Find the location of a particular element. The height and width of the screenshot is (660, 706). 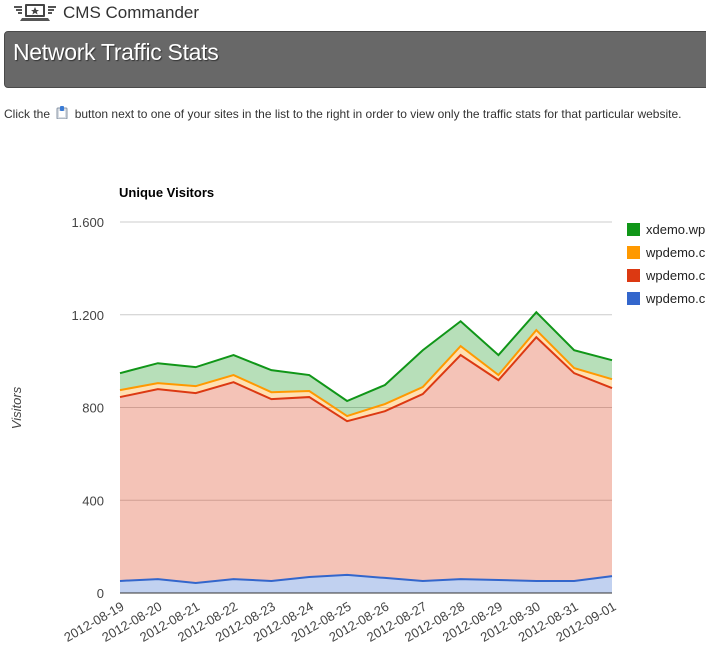

page-header: Network Traffic Stats is located at coordinates (355, 59).